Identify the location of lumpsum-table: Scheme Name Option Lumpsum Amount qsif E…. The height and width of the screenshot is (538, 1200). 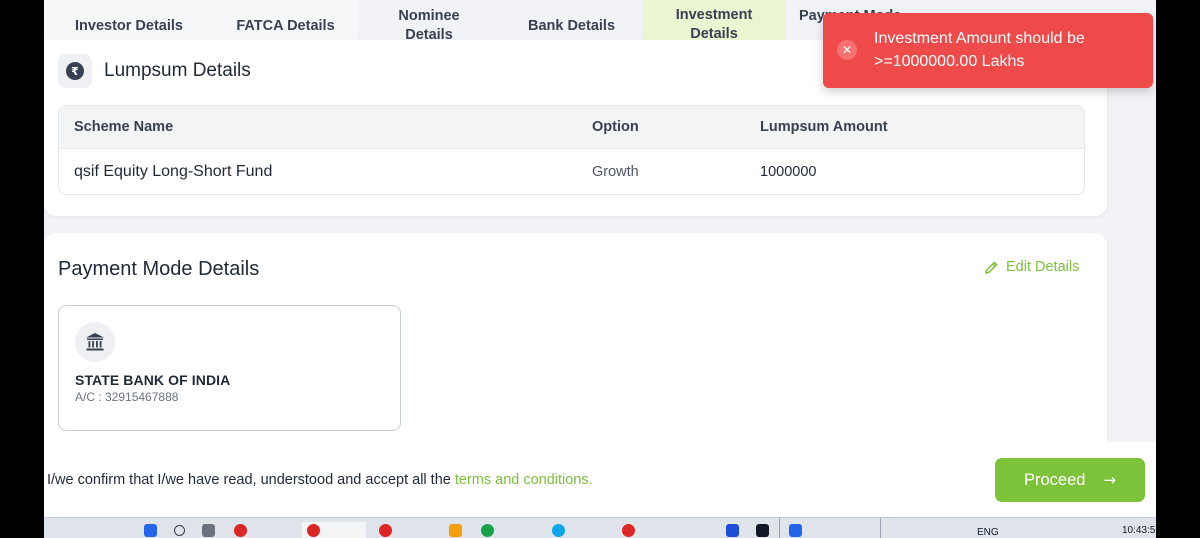
(571, 150).